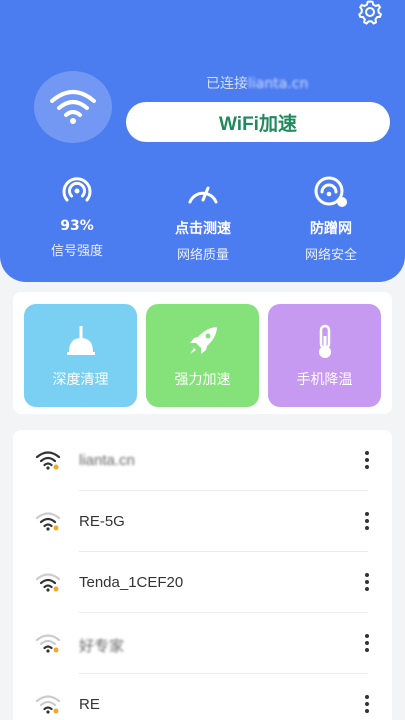 The width and height of the screenshot is (405, 720). Describe the element at coordinates (80, 380) in the screenshot. I see `tool-deep-clean-label: 深度清理` at that location.